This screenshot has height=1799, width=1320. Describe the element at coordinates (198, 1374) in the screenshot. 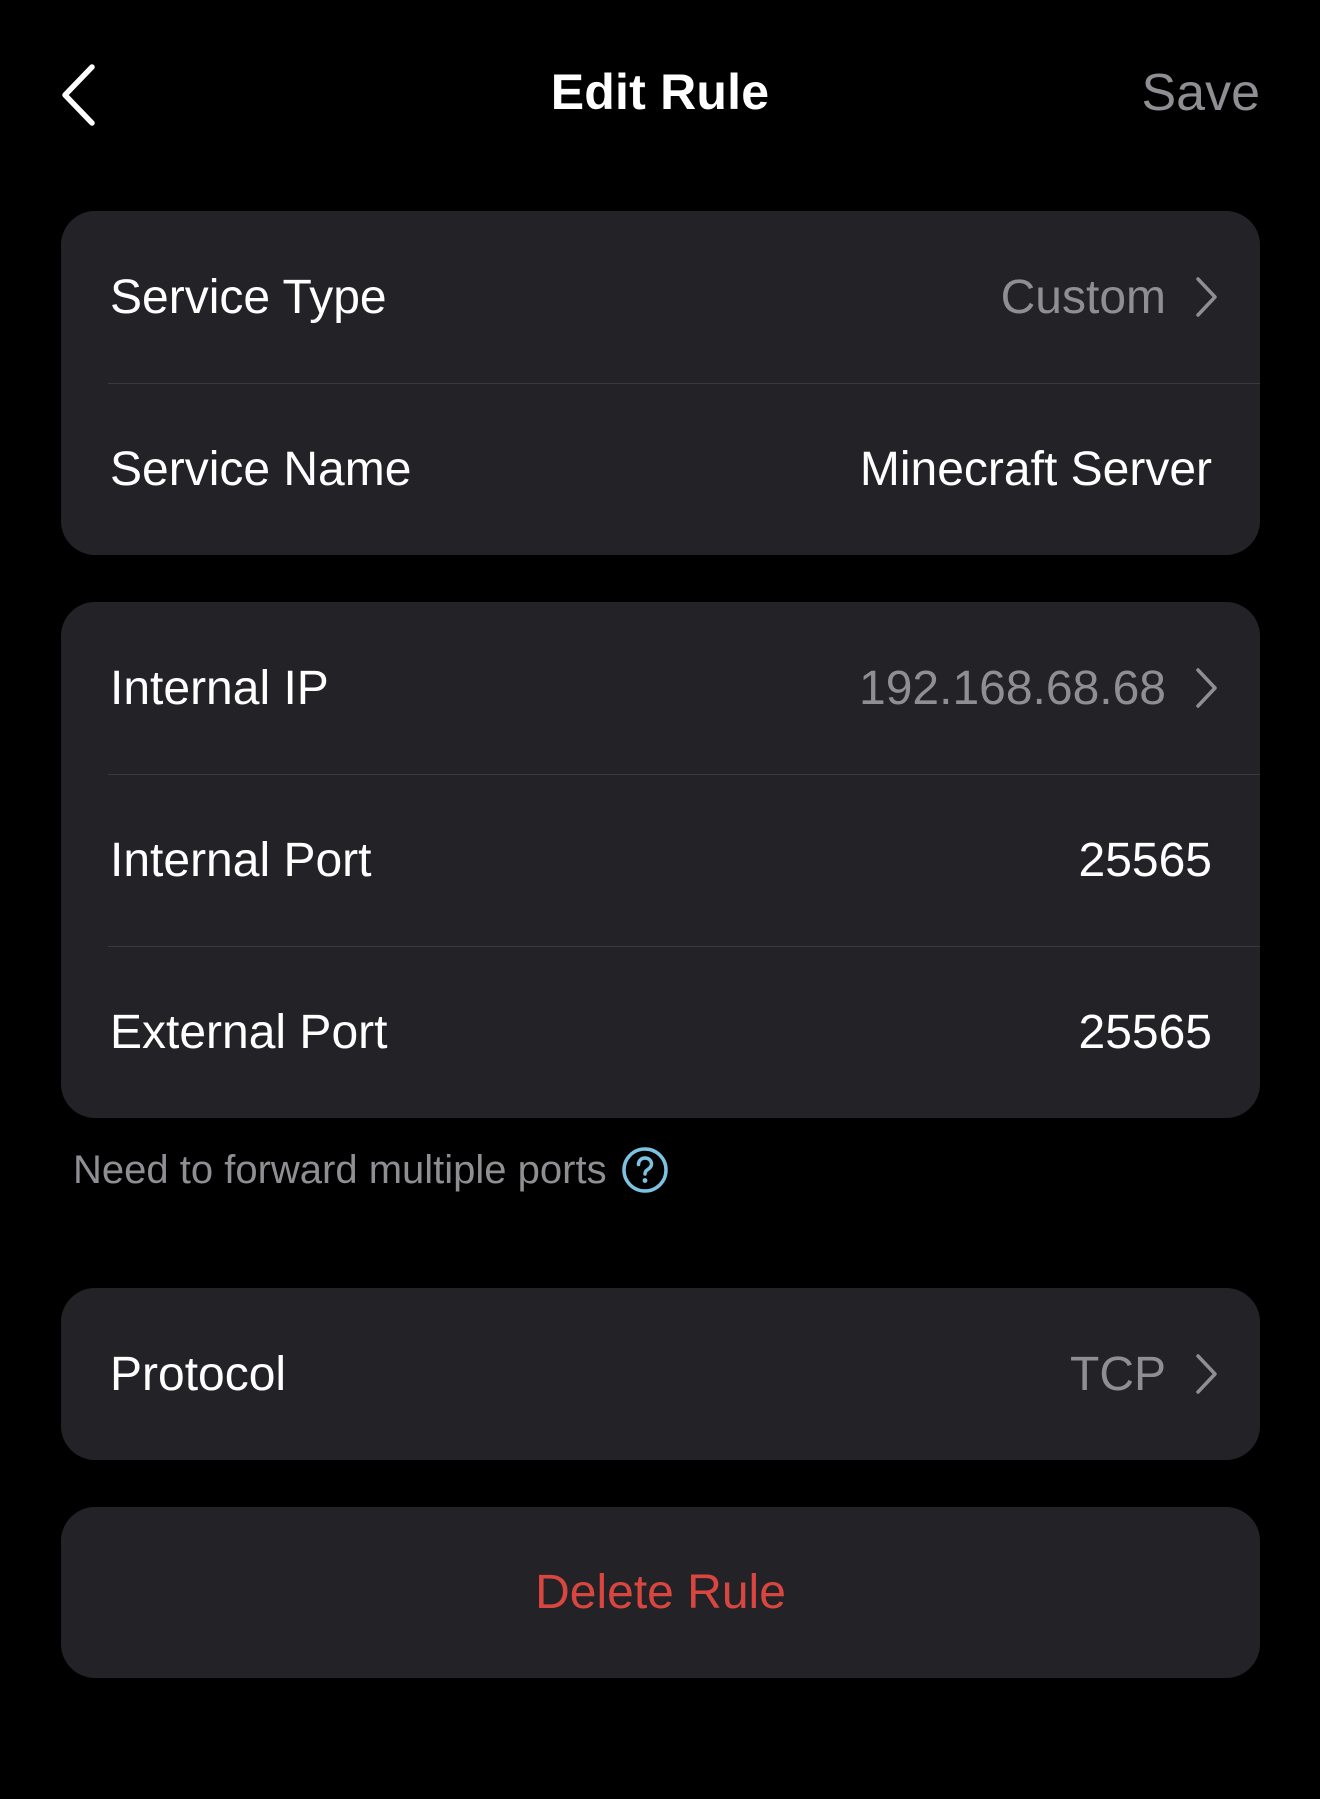

I see `protocol-label: Protocol` at that location.